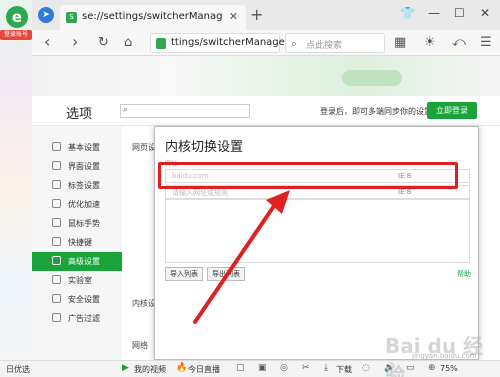 The width and height of the screenshot is (500, 377). Describe the element at coordinates (464, 274) in the screenshot. I see `help-link: 帮助` at that location.